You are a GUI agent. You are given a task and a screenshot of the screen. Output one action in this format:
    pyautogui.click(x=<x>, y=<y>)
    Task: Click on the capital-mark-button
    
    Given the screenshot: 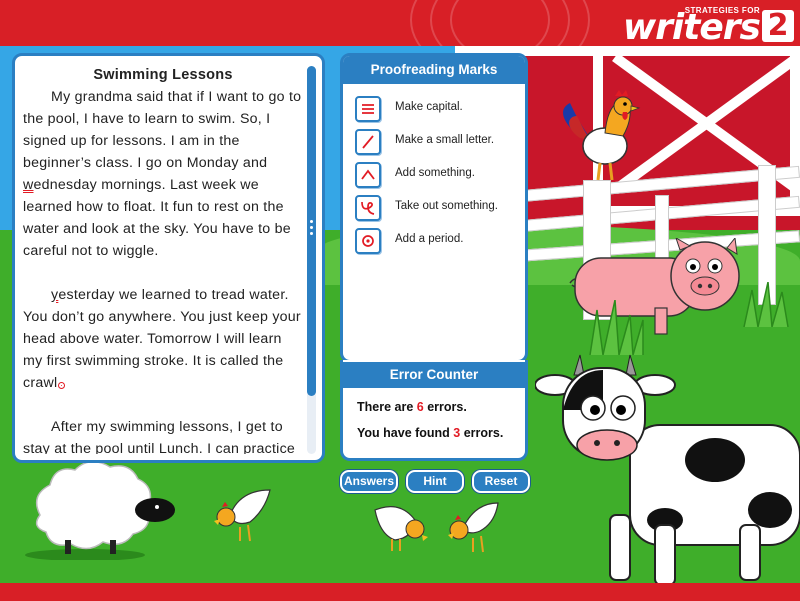 What is the action you would take?
    pyautogui.click(x=368, y=109)
    